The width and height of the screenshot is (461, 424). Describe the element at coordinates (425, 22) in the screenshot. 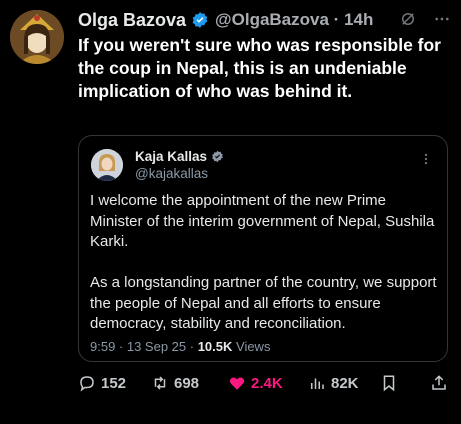

I see `header-actions` at that location.